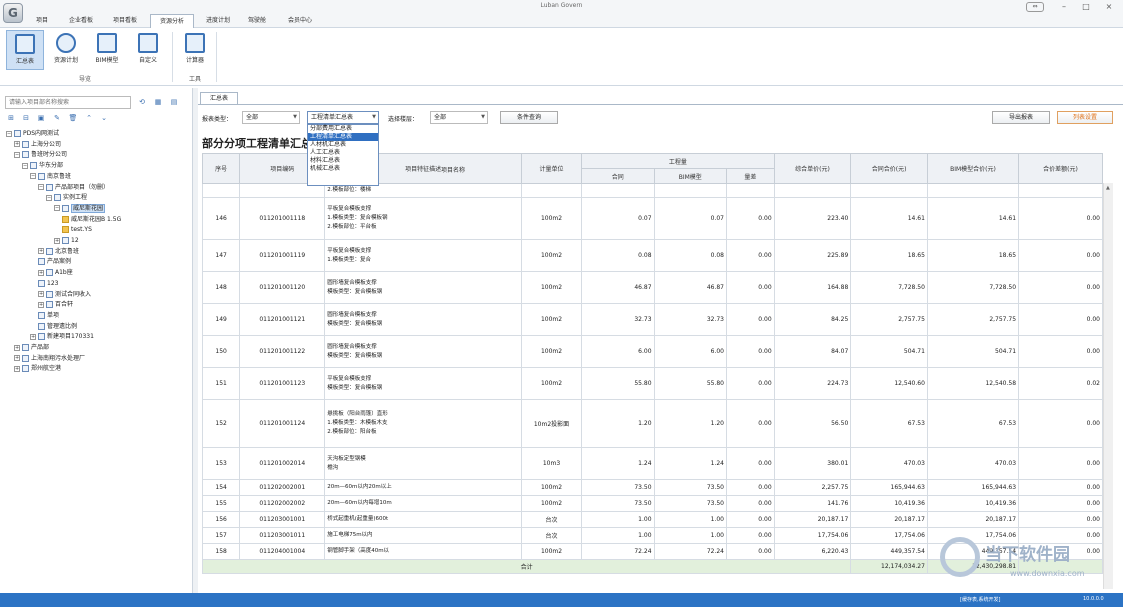  I want to click on tab-cockpit: 驾驶舱, so click(257, 21).